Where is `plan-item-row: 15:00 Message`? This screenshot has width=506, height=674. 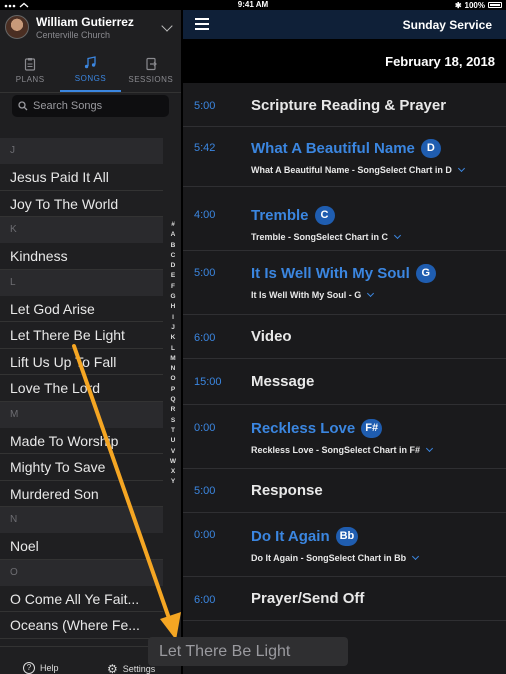 plan-item-row: 15:00 Message is located at coordinates (344, 382).